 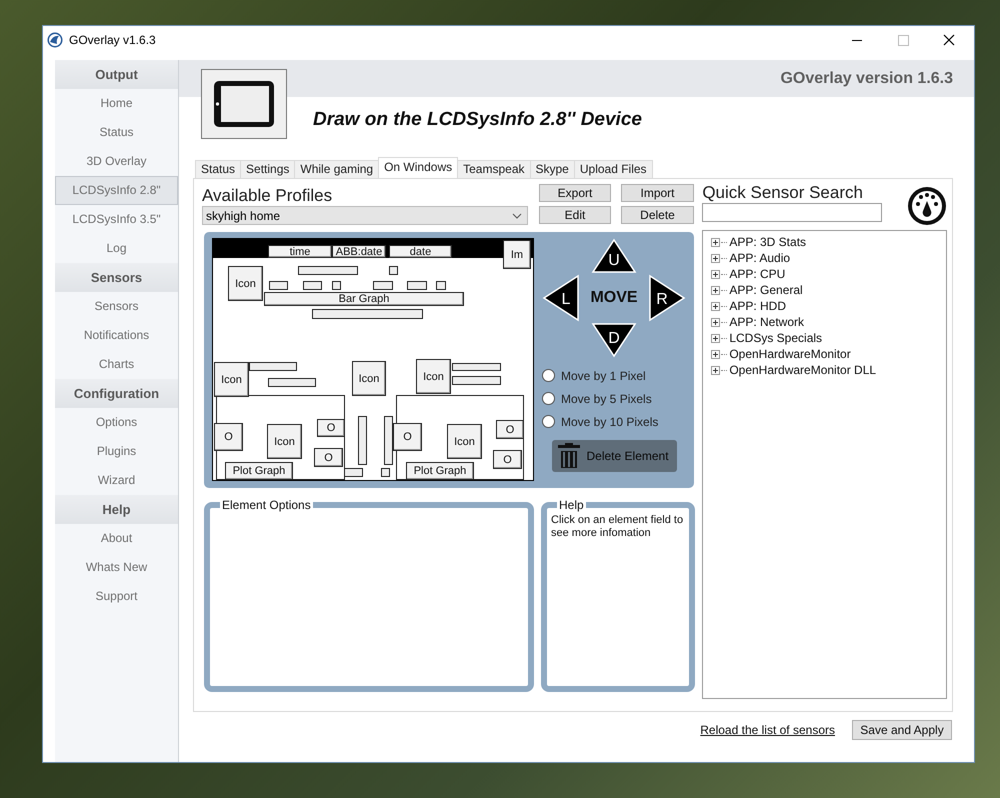 What do you see at coordinates (757, 274) in the screenshot?
I see `tree-item: APP: CPU` at bounding box center [757, 274].